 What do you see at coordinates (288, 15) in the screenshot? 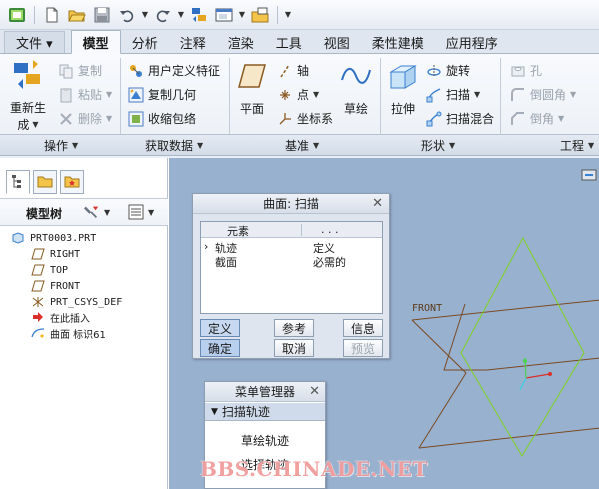
I see `customize-icon: ▼` at bounding box center [288, 15].